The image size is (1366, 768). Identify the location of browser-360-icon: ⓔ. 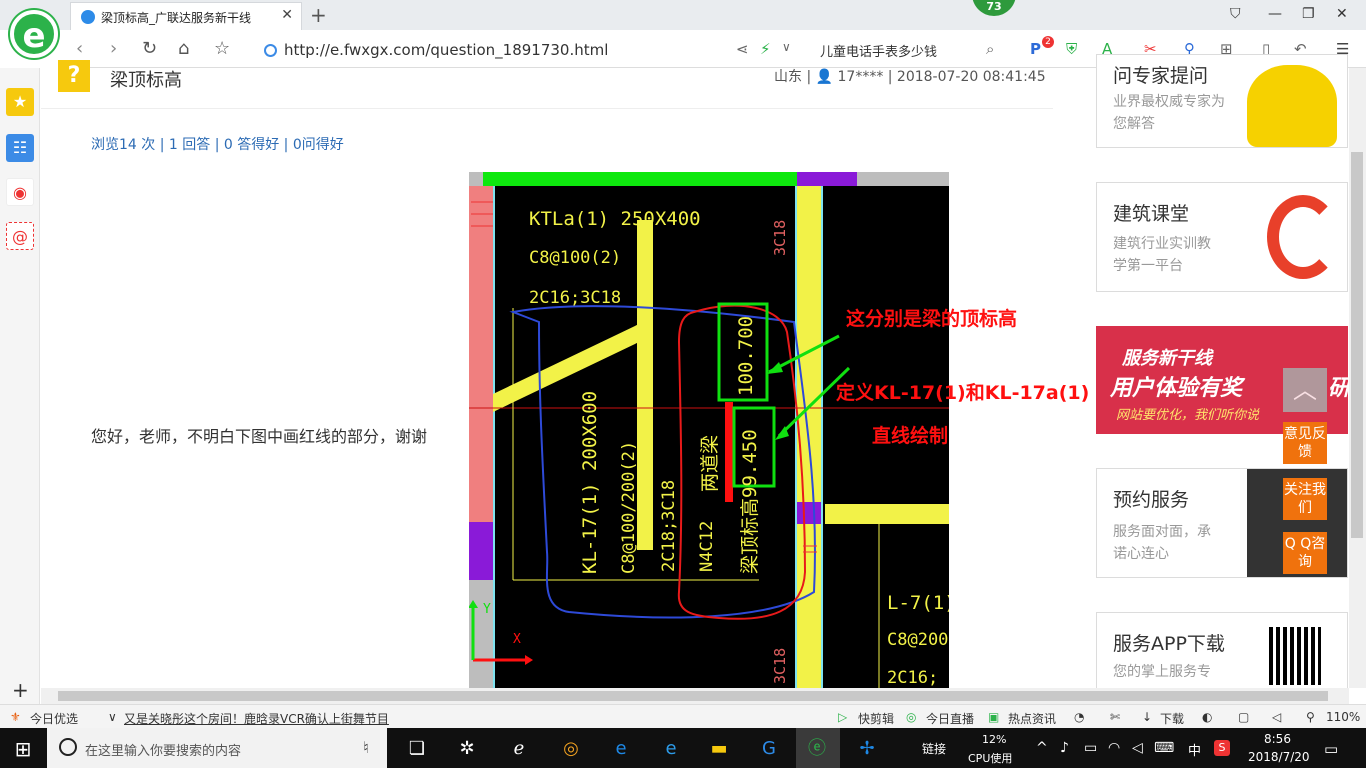
(817, 749).